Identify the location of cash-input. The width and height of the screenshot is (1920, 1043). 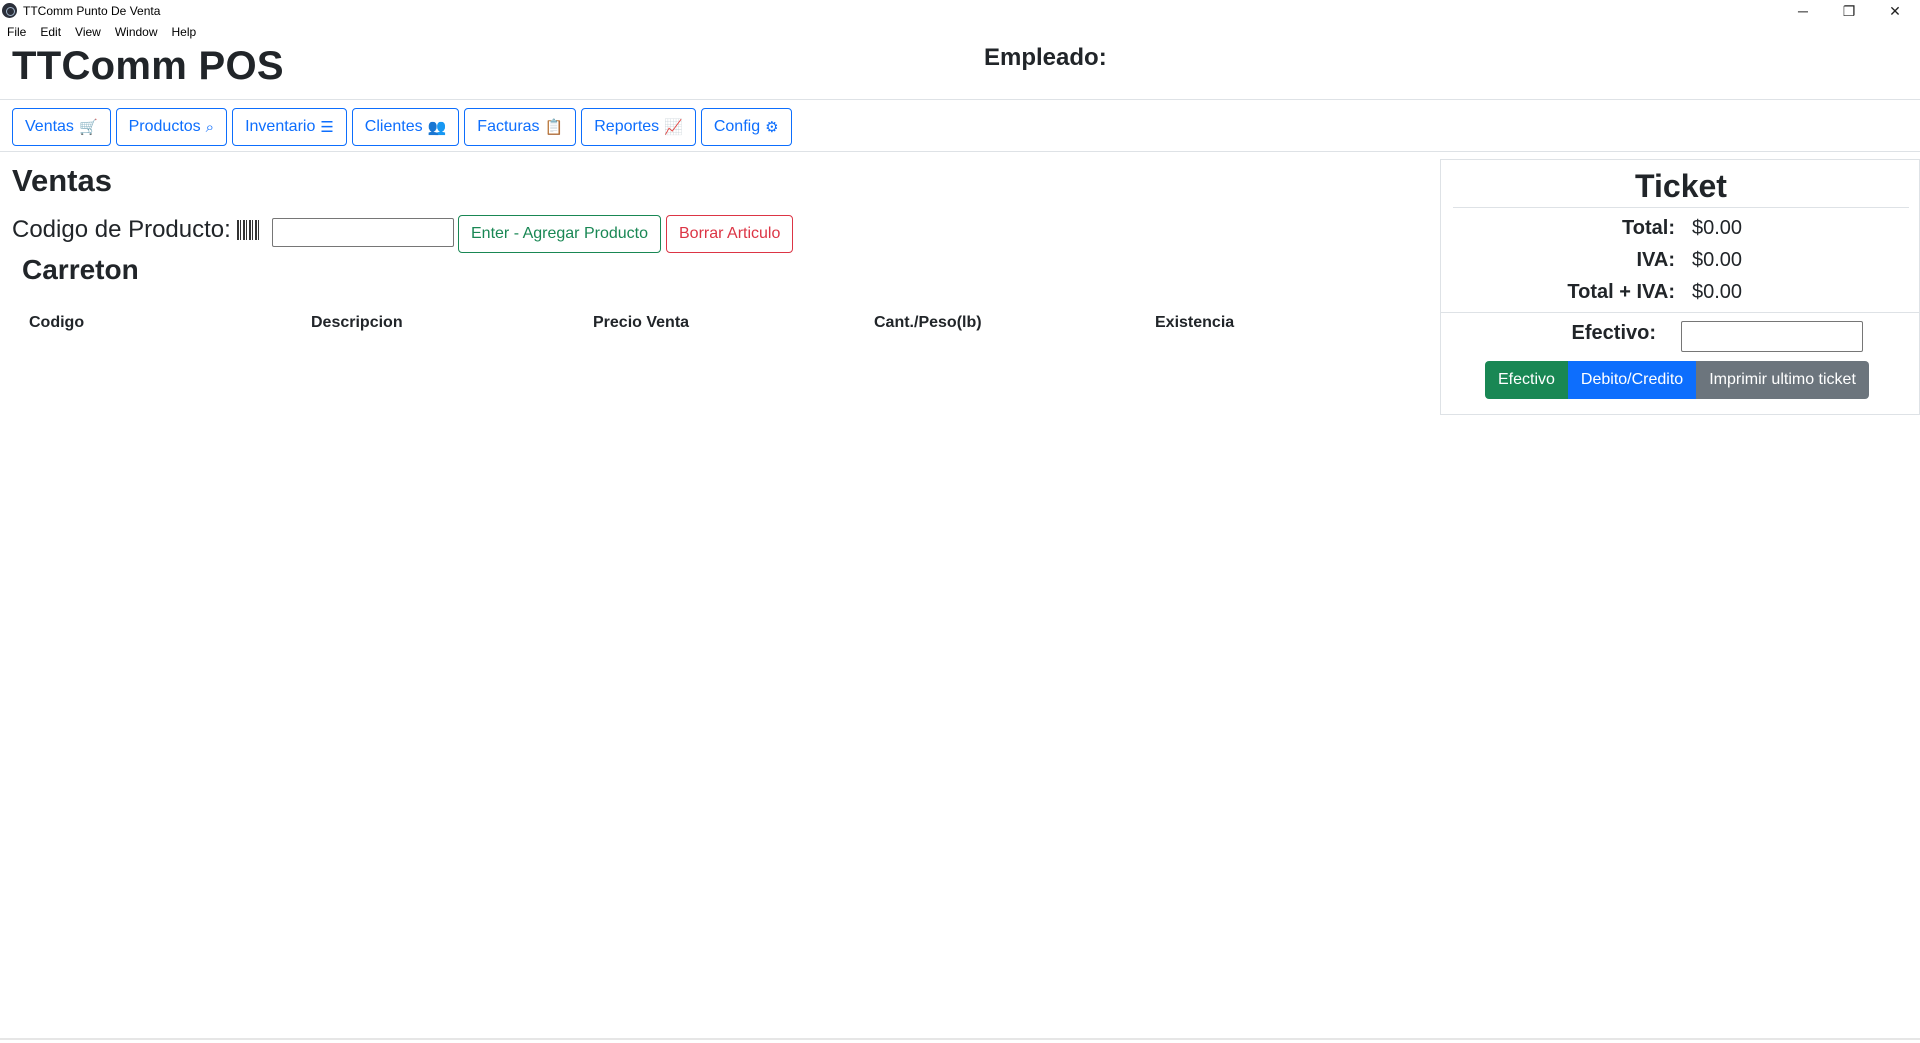
(1772, 336).